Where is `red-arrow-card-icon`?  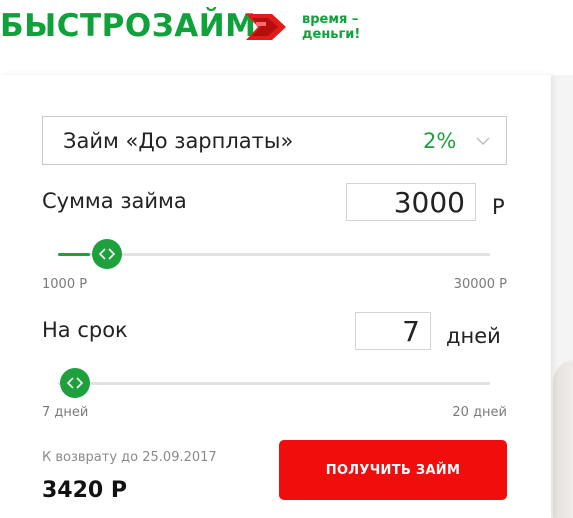
red-arrow-card-icon is located at coordinates (266, 27).